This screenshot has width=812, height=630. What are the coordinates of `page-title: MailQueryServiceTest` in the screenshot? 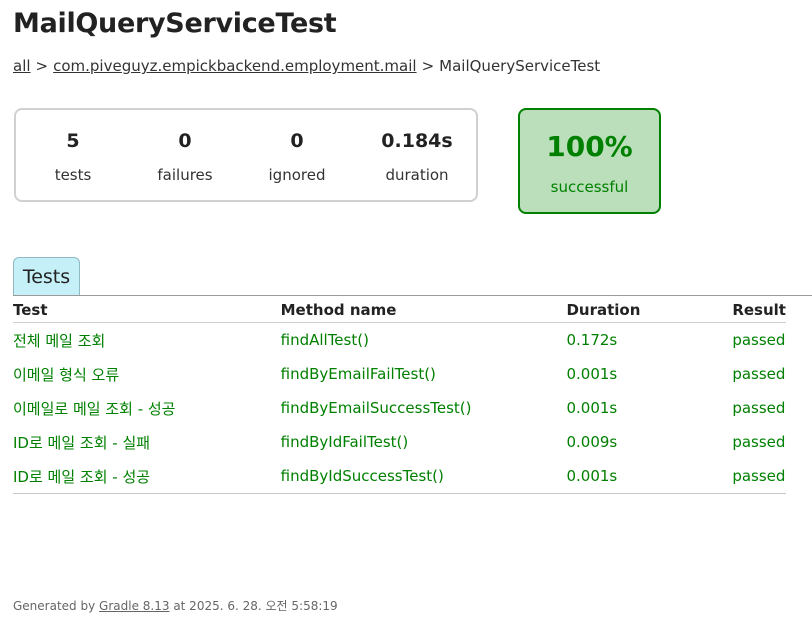 It's located at (175, 23).